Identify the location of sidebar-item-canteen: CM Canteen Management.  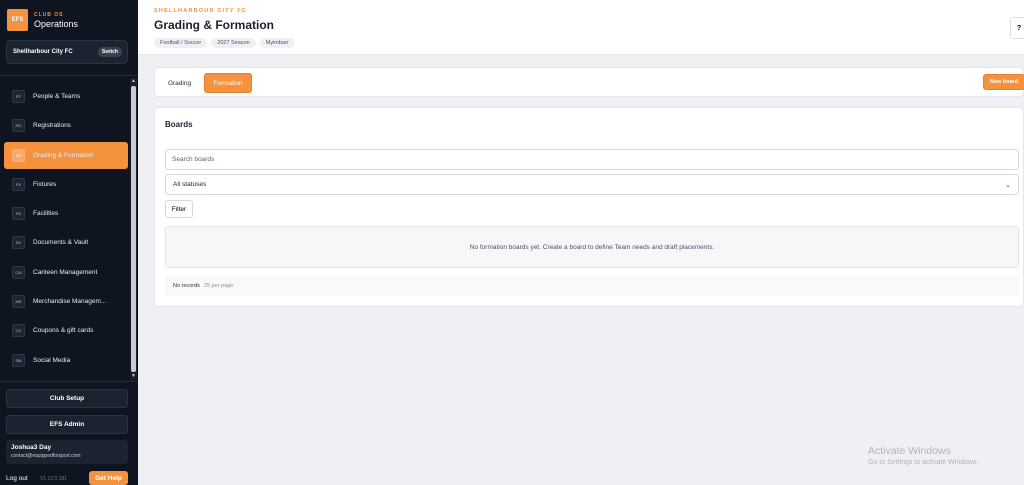
(66, 272).